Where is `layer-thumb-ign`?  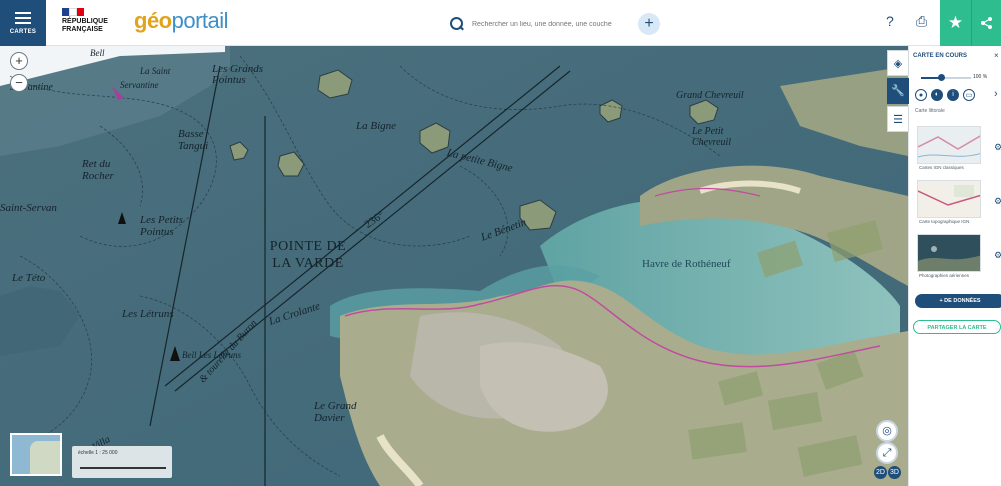
layer-thumb-ign is located at coordinates (949, 145).